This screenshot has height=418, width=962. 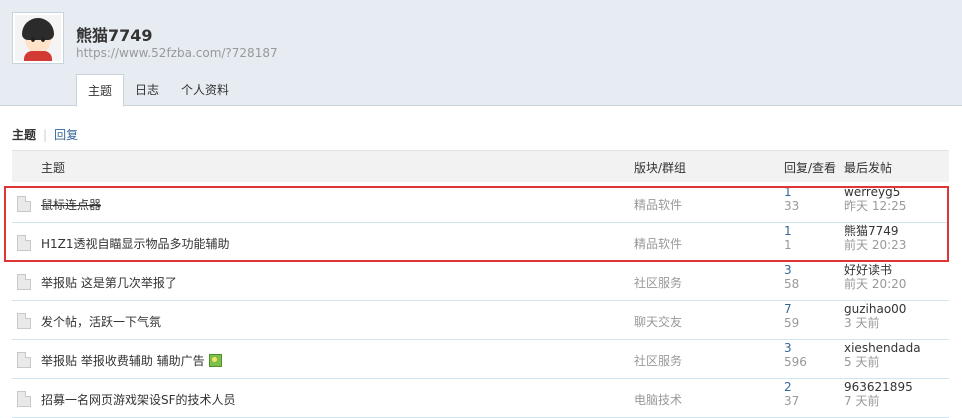 What do you see at coordinates (480, 281) in the screenshot?
I see `table-row: 举报贴 这是第几次举报了 社区服务 3 58 好好读书 前天 20:20` at bounding box center [480, 281].